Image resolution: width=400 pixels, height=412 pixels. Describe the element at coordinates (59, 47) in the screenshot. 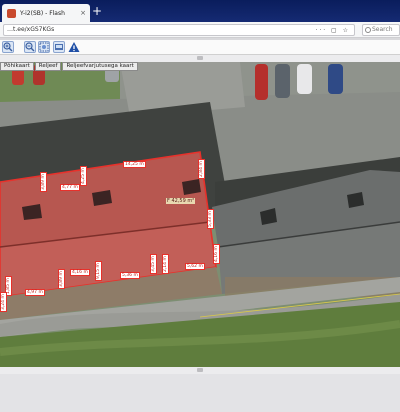

I see `pan-icon` at that location.